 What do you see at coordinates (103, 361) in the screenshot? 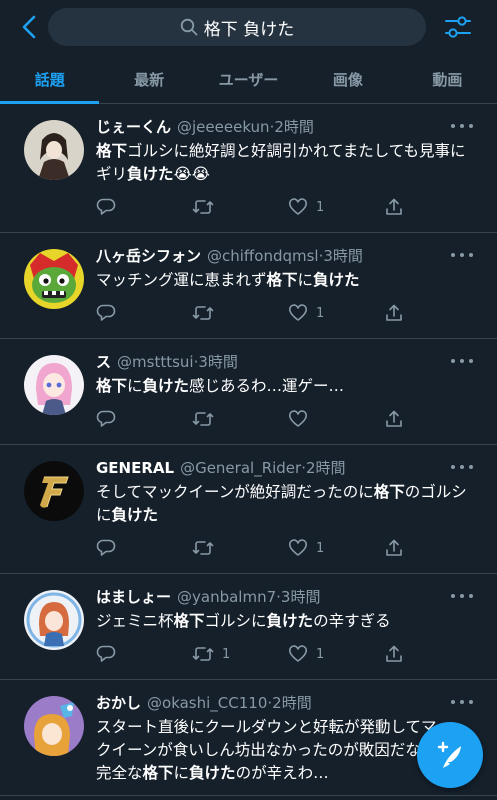
I see `tweet-author-name: ス` at bounding box center [103, 361].